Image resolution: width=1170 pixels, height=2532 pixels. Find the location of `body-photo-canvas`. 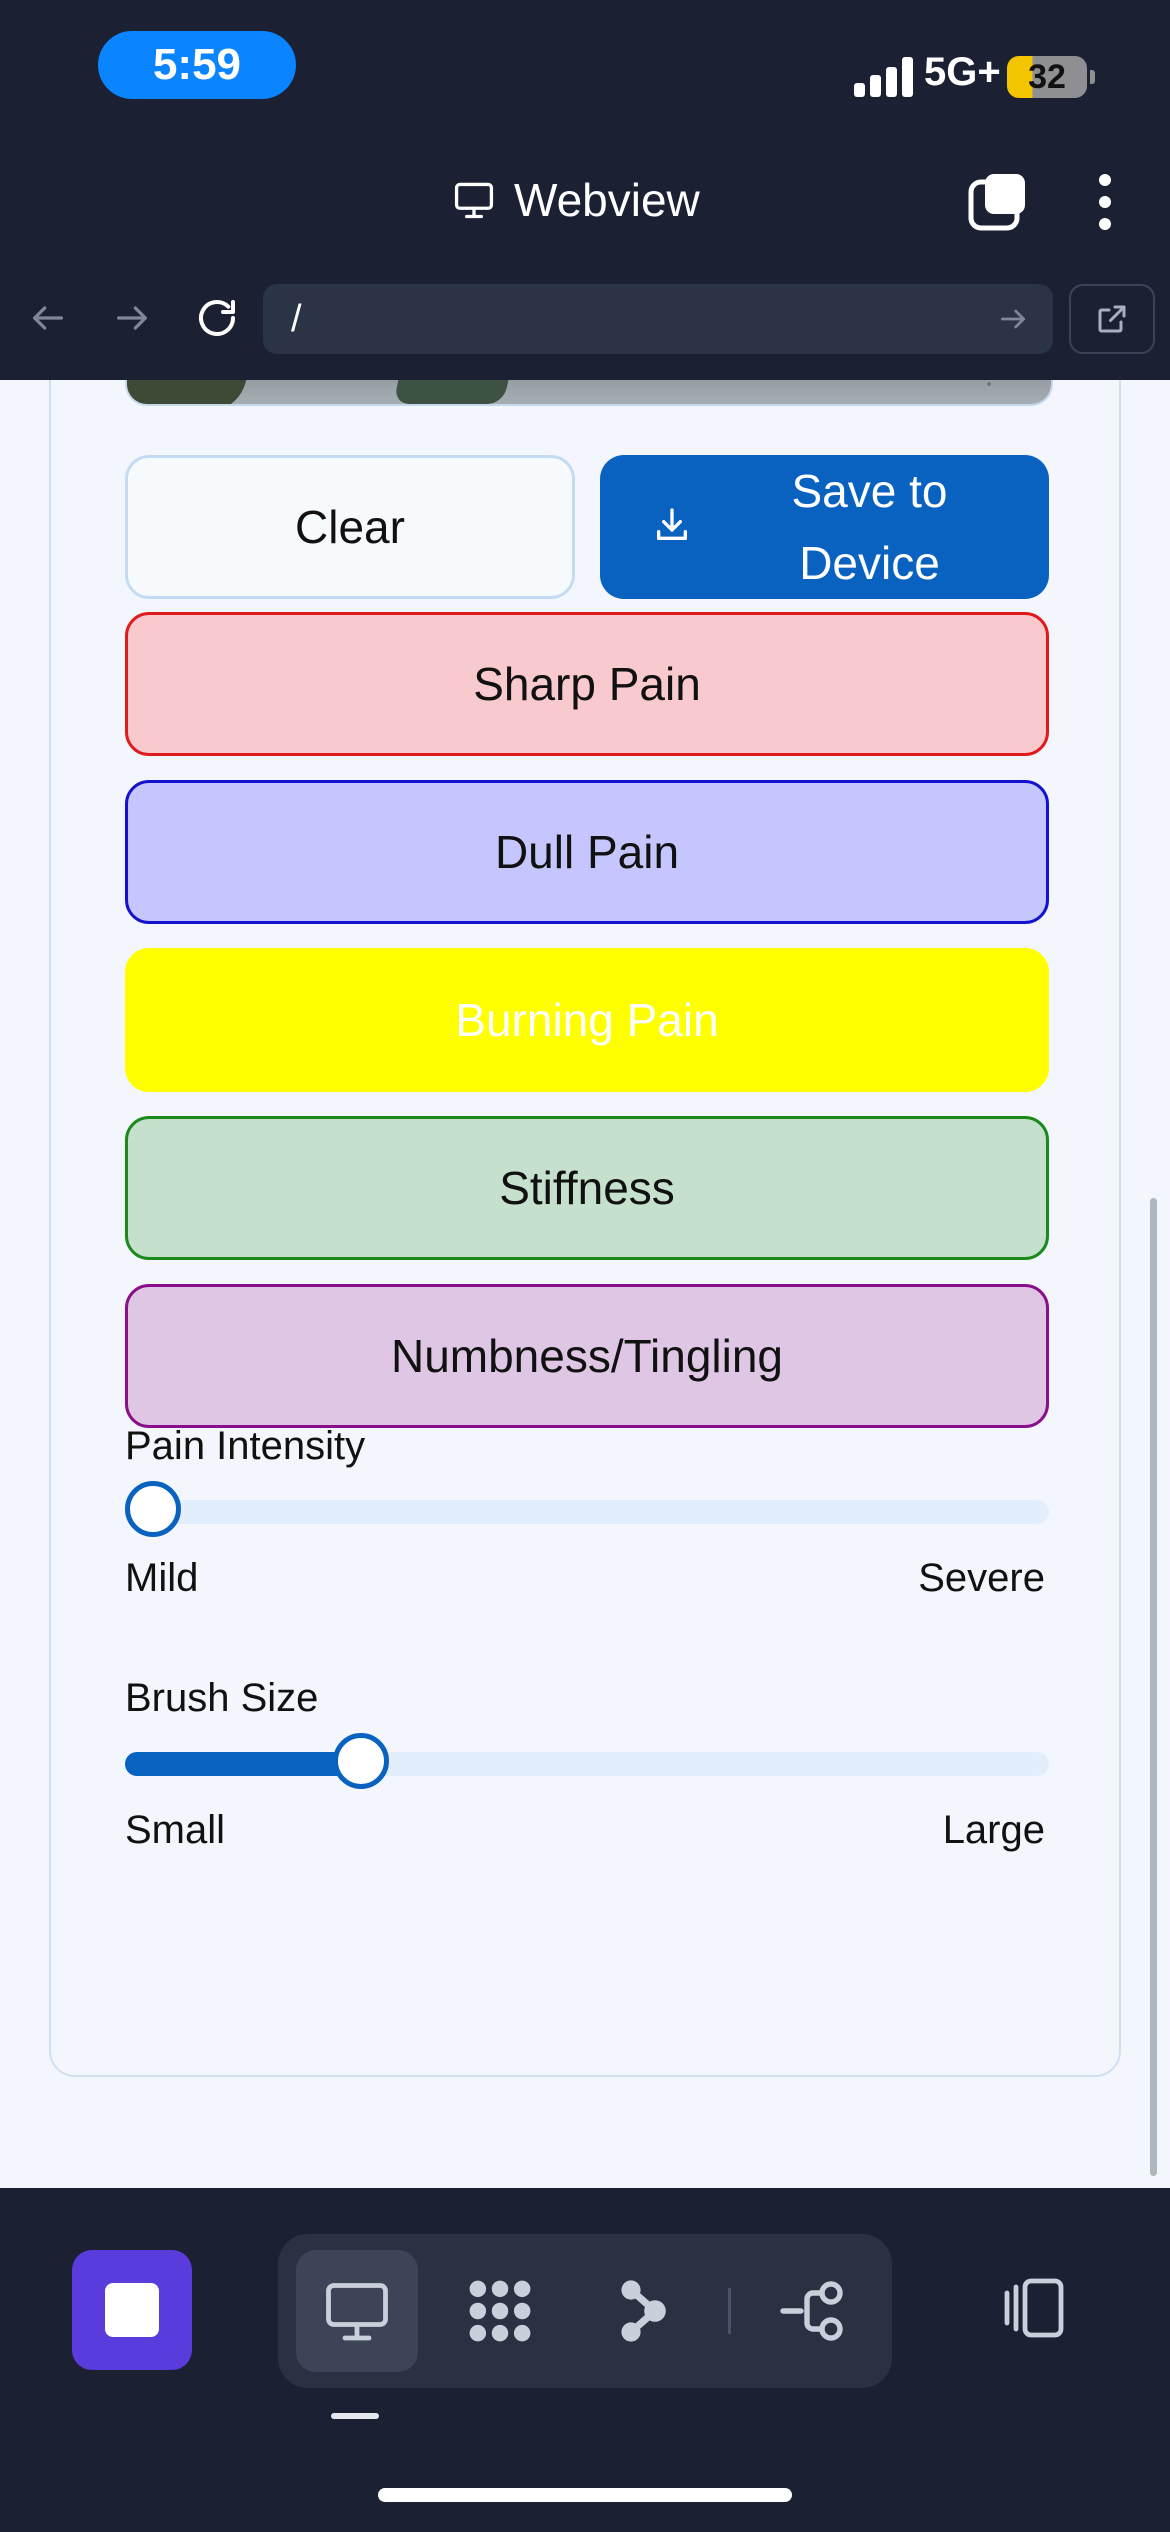

body-photo-canvas is located at coordinates (589, 393).